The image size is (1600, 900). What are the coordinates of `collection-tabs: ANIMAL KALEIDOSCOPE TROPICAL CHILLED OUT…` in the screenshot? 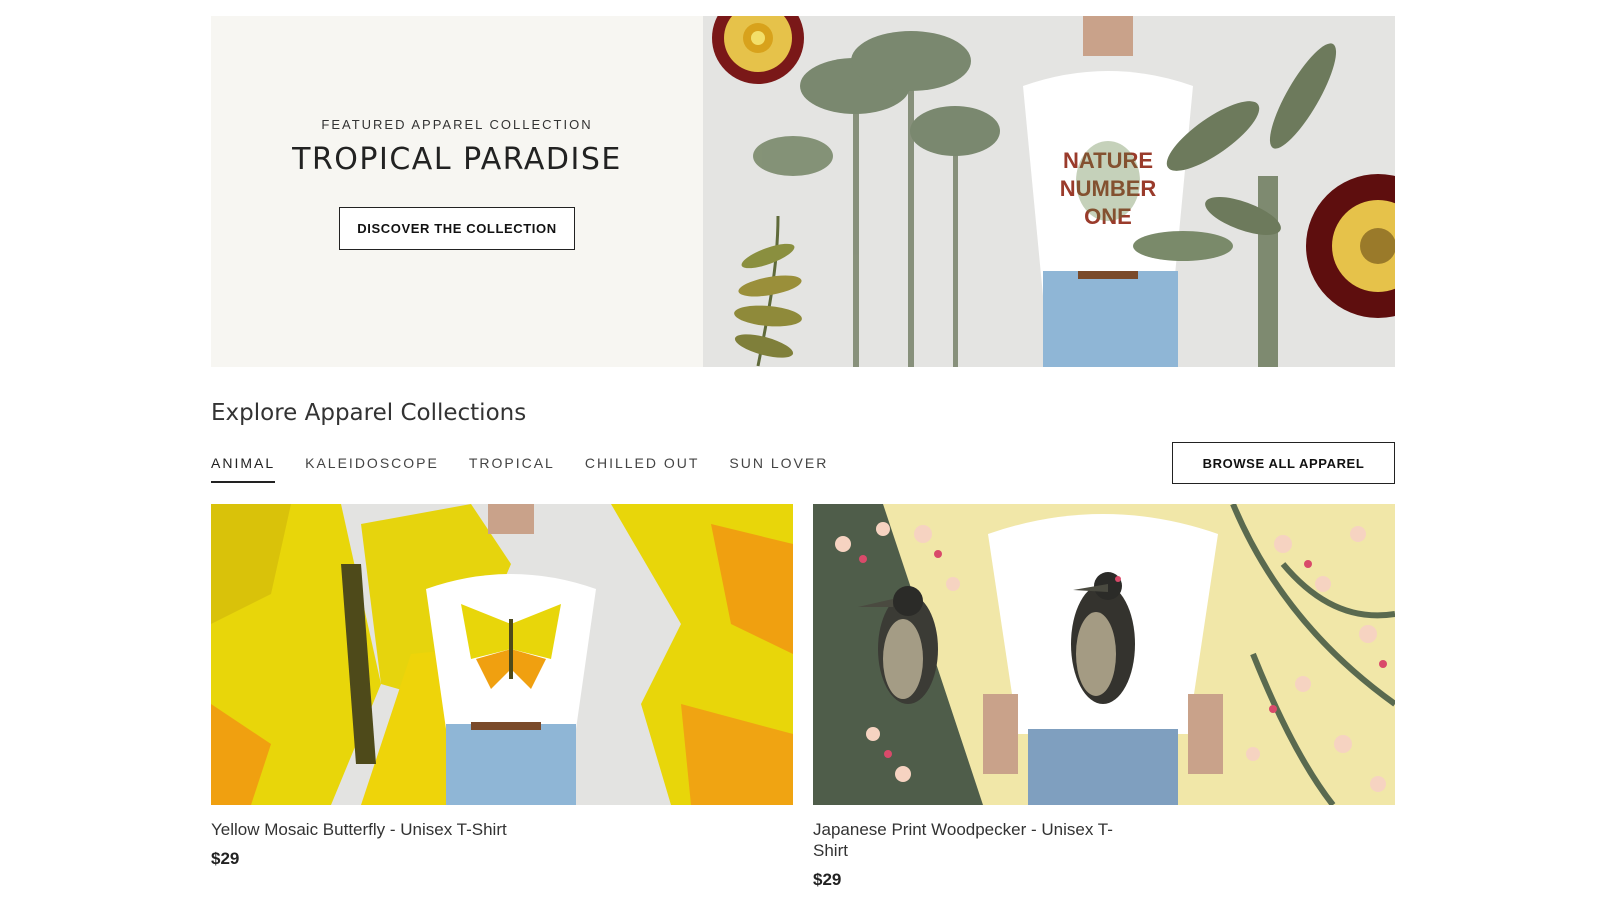 It's located at (519, 469).